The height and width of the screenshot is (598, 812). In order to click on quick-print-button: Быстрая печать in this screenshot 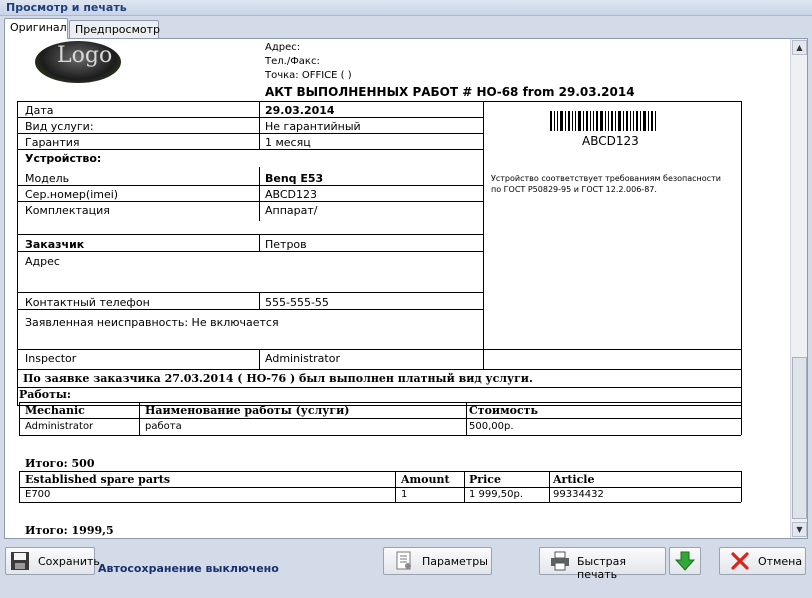, I will do `click(602, 564)`.